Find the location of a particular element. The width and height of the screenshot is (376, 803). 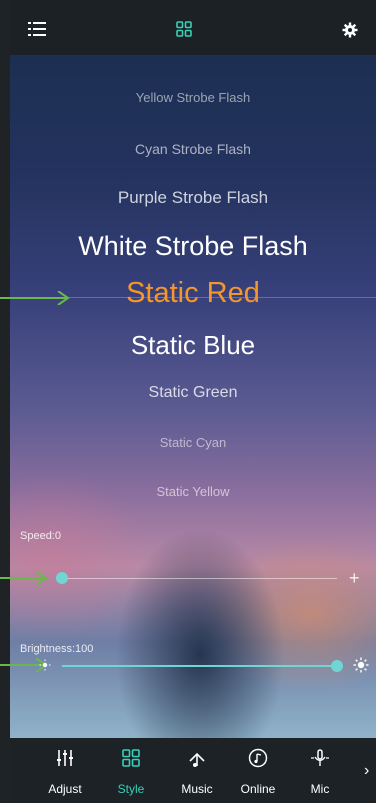

bottom-tab-bar: Adjust Style Music Online Mic is located at coordinates (193, 770).